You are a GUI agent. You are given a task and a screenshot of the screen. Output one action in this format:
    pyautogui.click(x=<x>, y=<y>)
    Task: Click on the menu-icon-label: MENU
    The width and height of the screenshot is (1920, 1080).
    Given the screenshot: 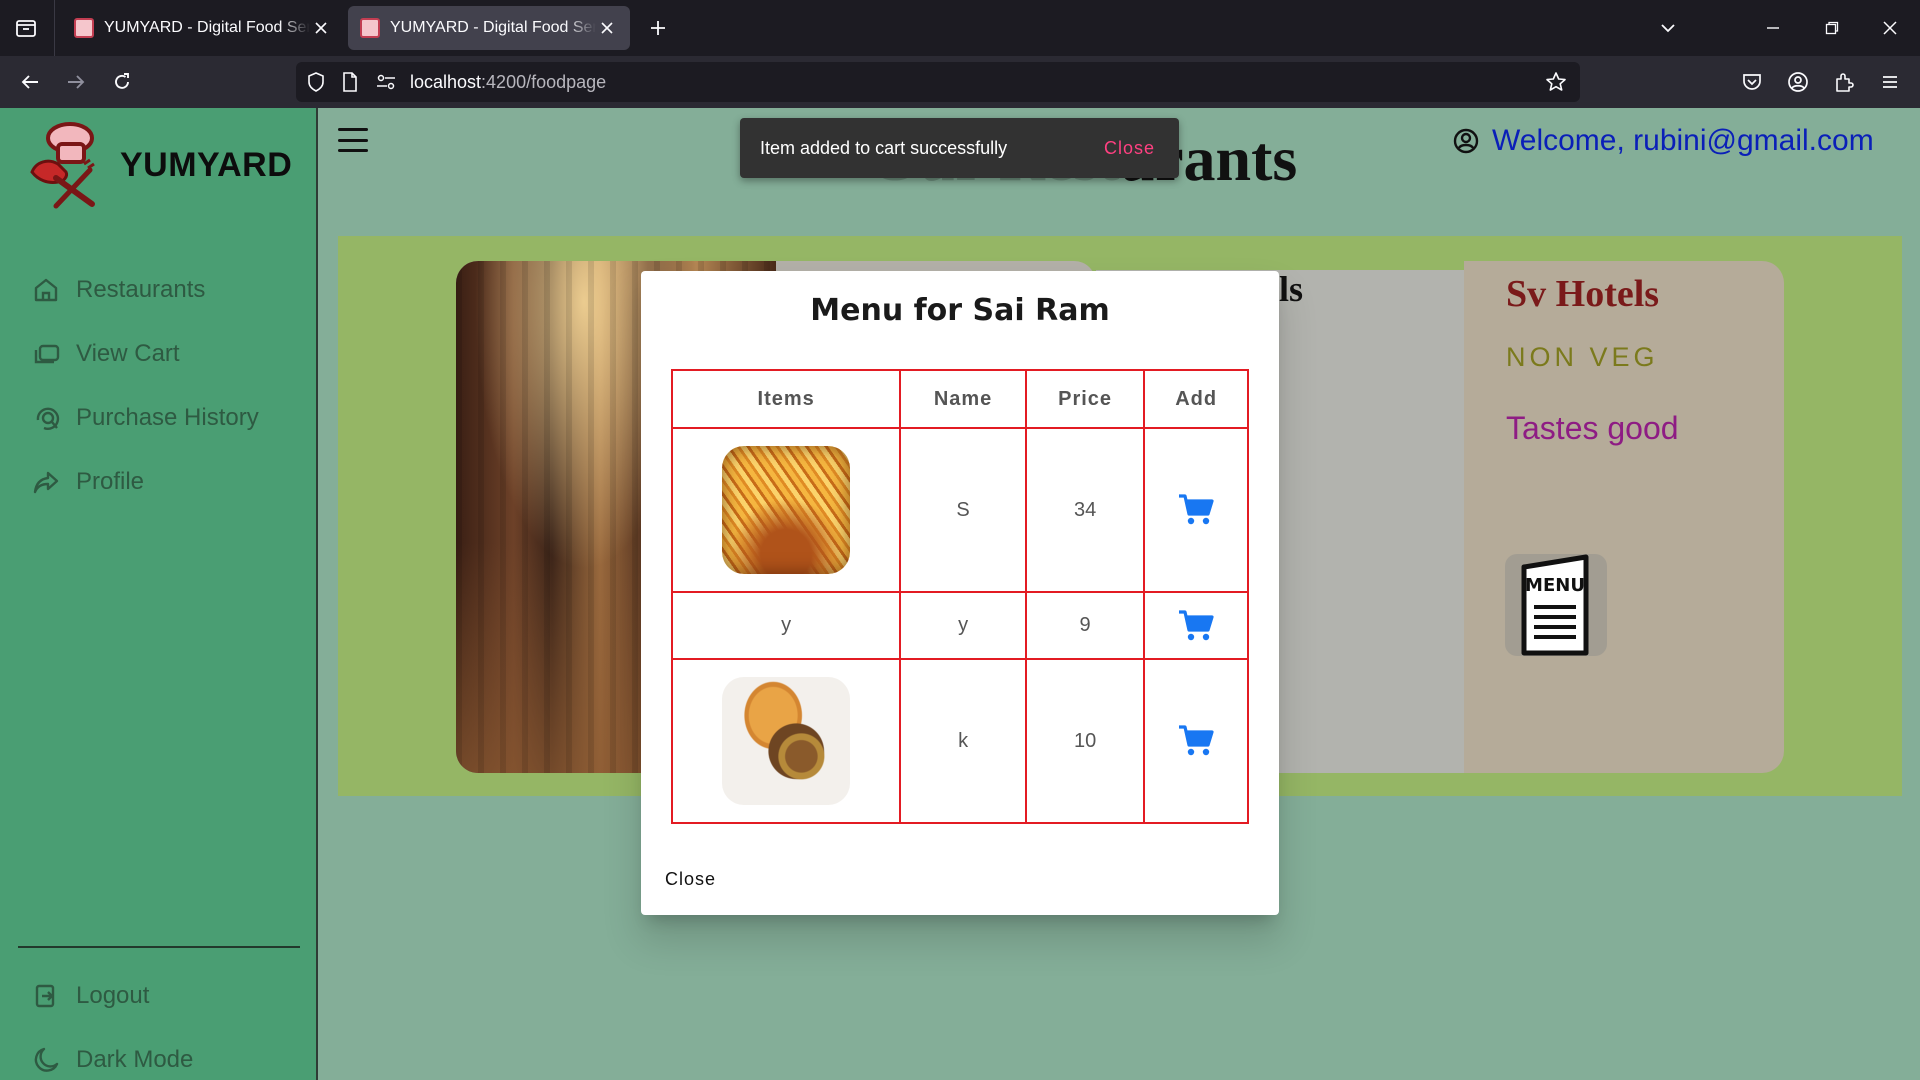 What is the action you would take?
    pyautogui.click(x=1555, y=585)
    